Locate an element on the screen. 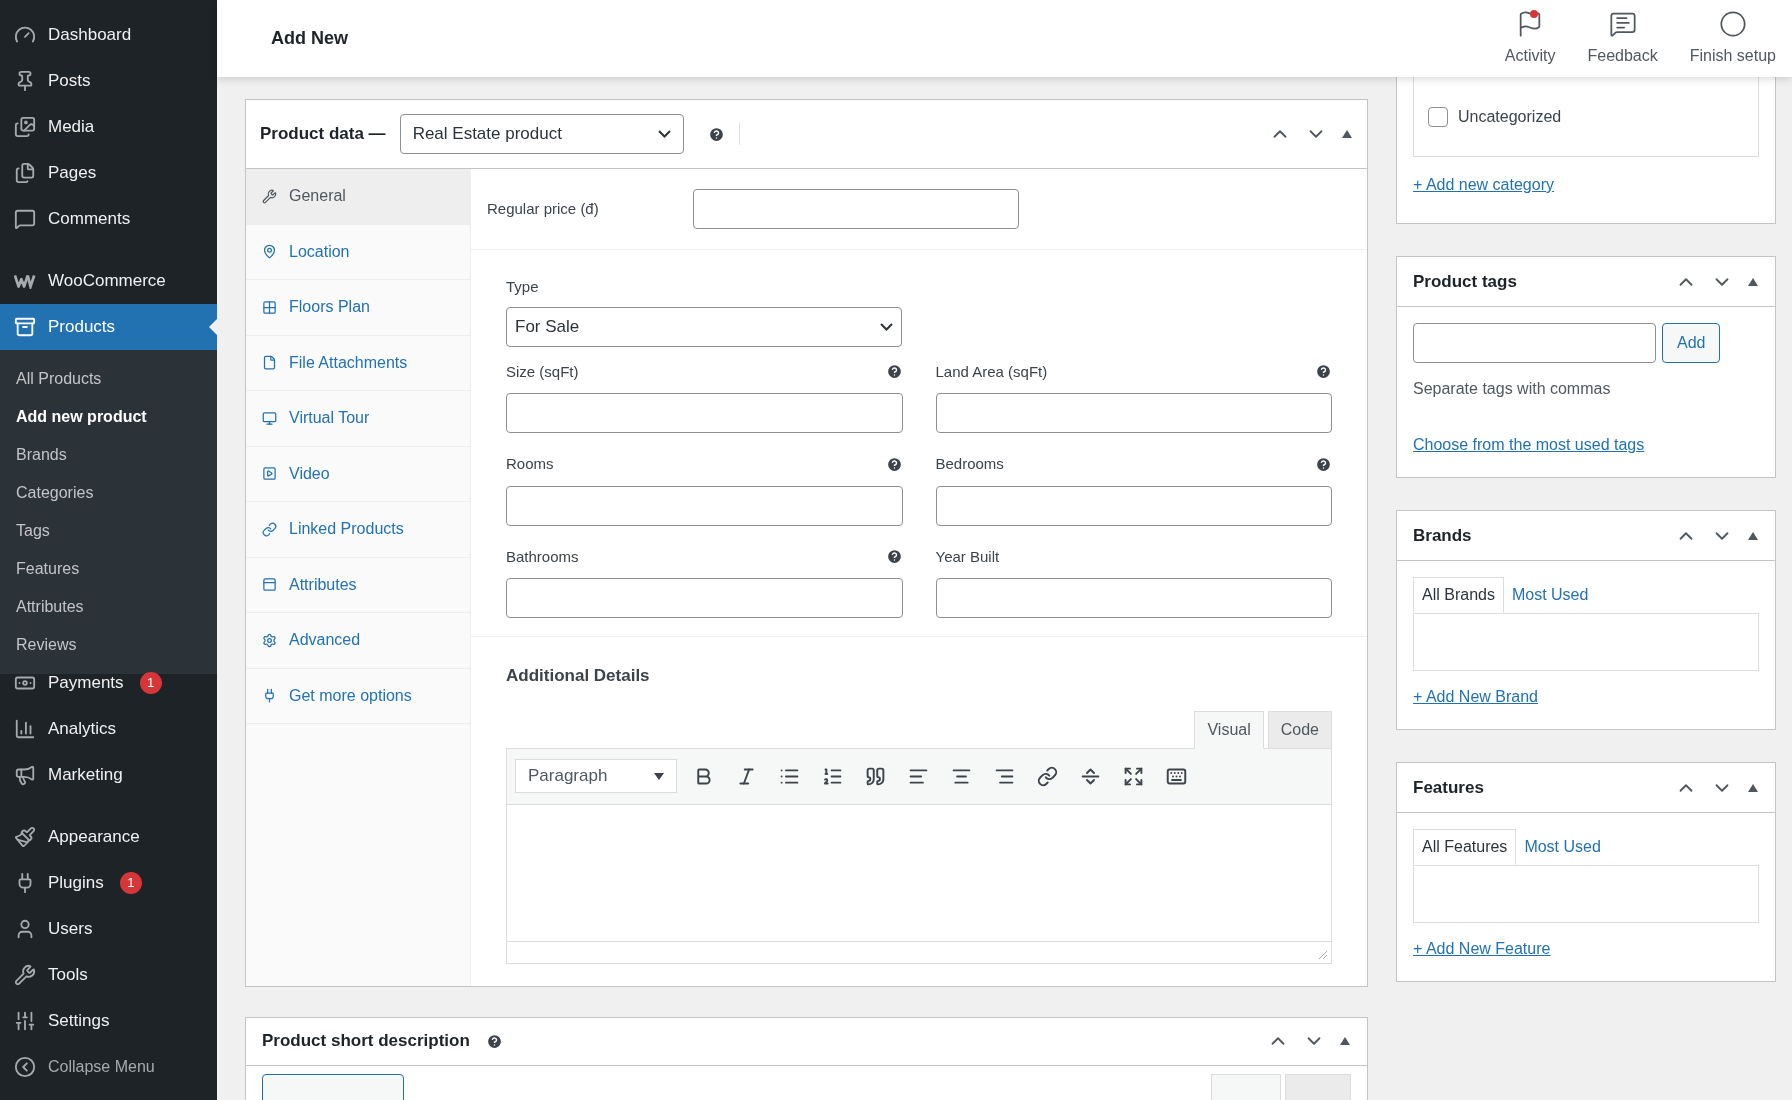 The width and height of the screenshot is (1792, 1100). menu-item: Dashboard is located at coordinates (108, 35).